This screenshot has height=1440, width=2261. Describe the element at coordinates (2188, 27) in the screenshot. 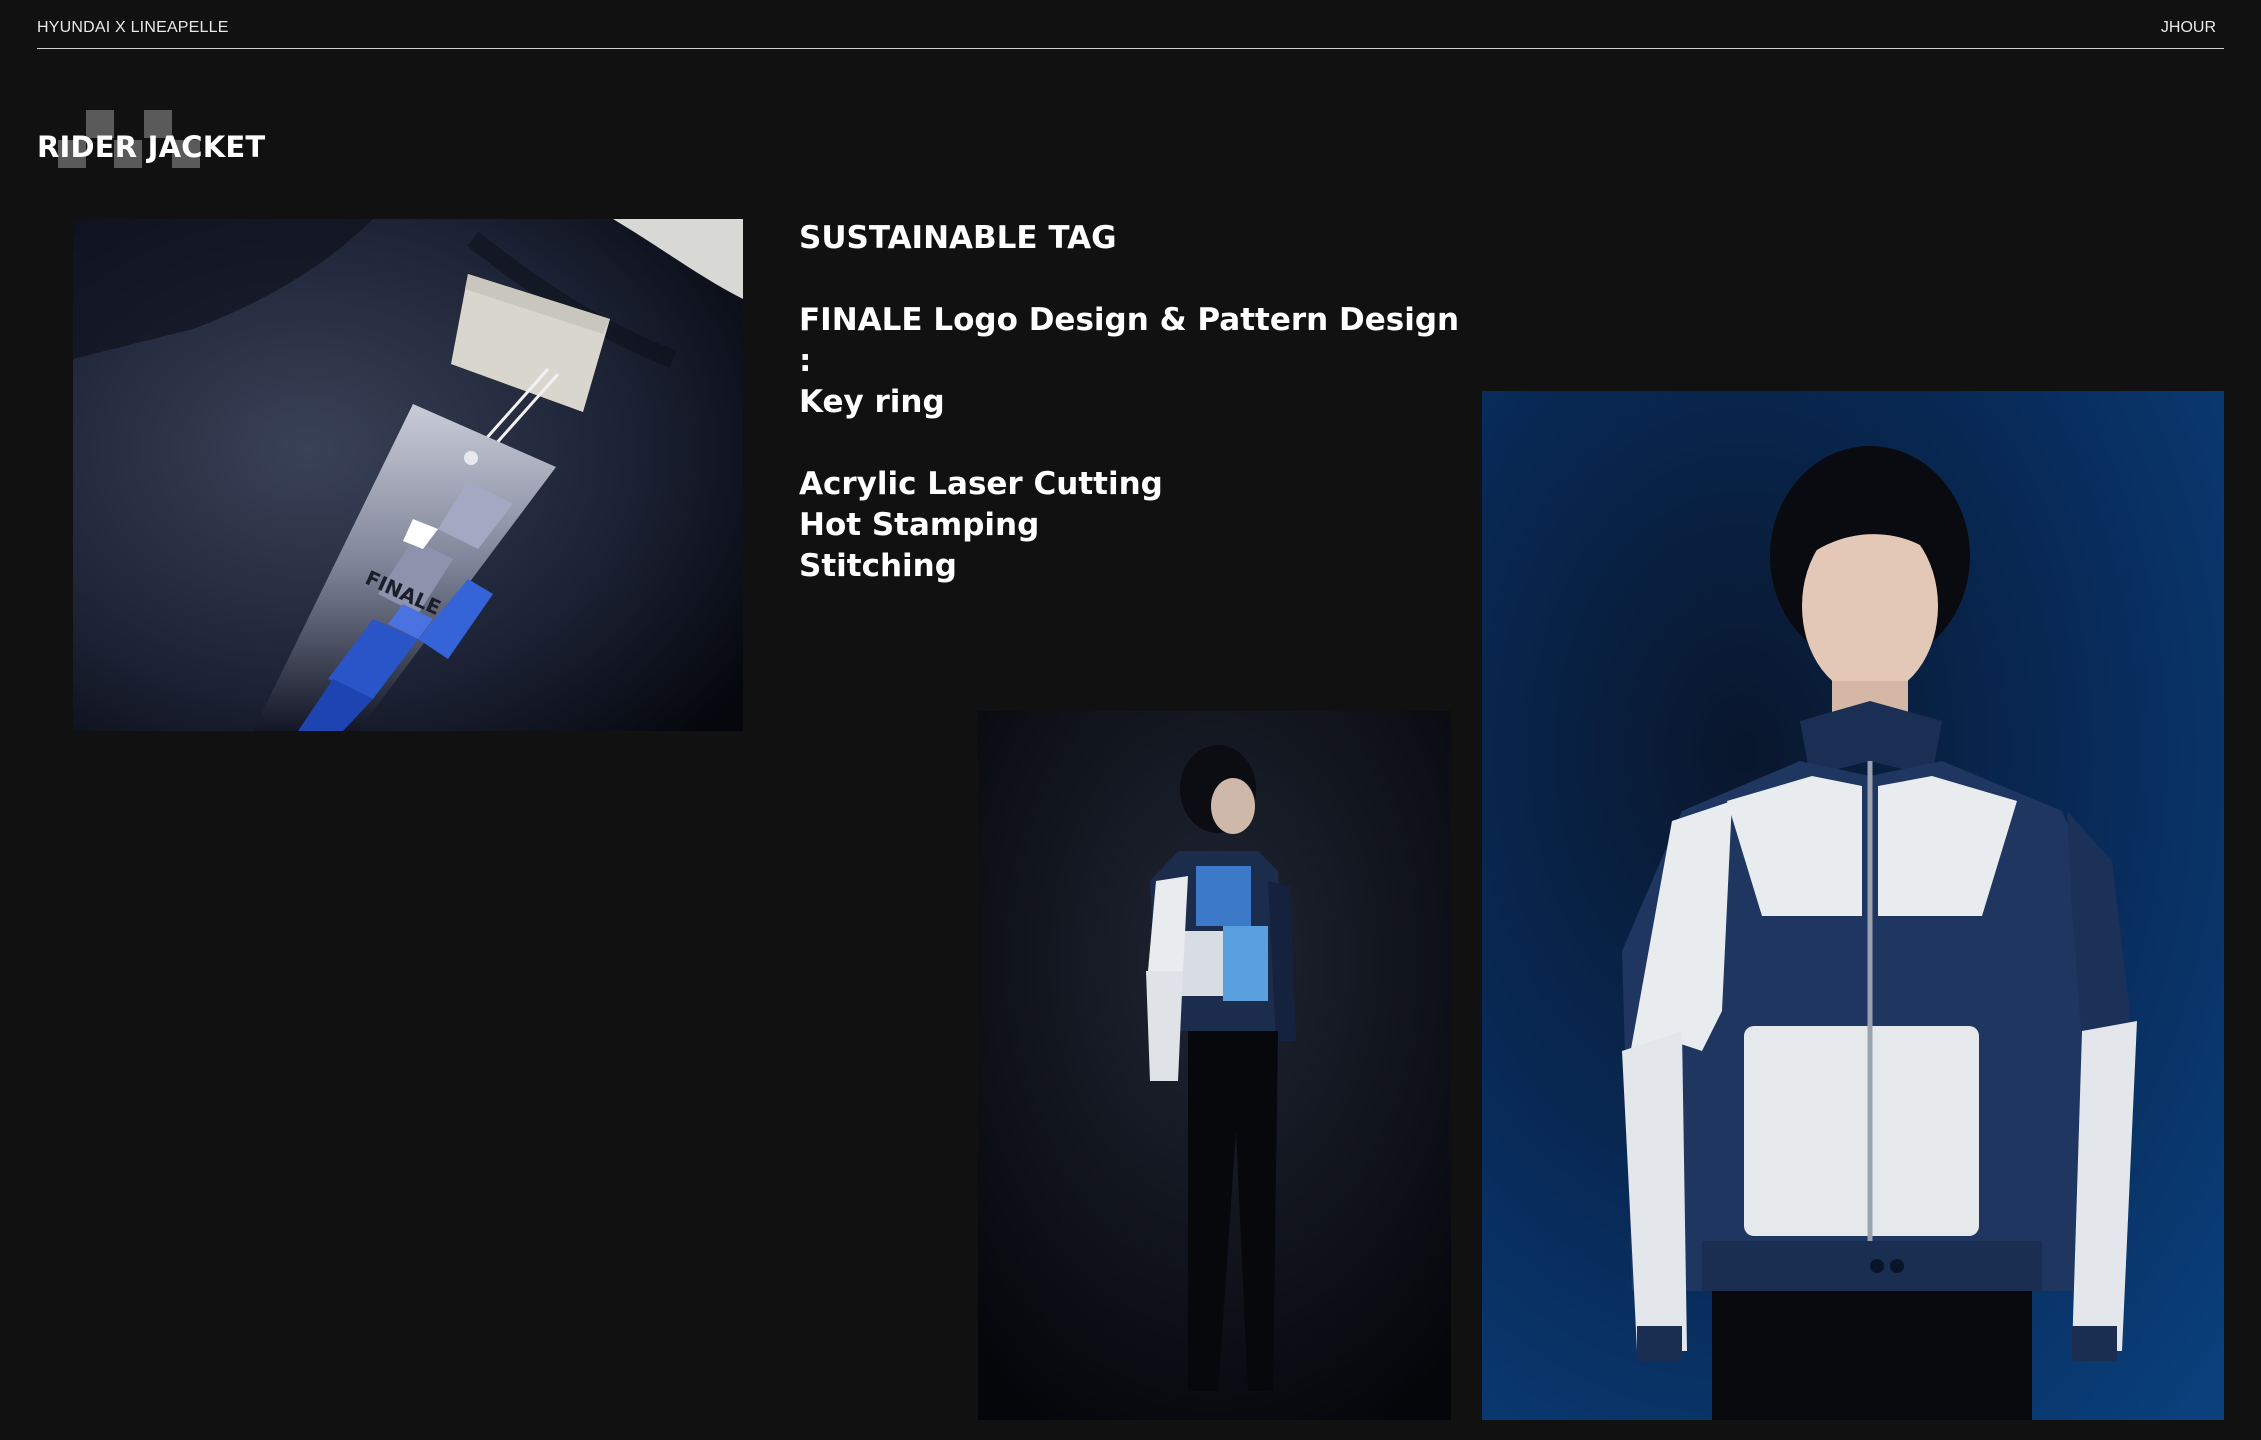

I see `brand-label: JHOUR` at that location.